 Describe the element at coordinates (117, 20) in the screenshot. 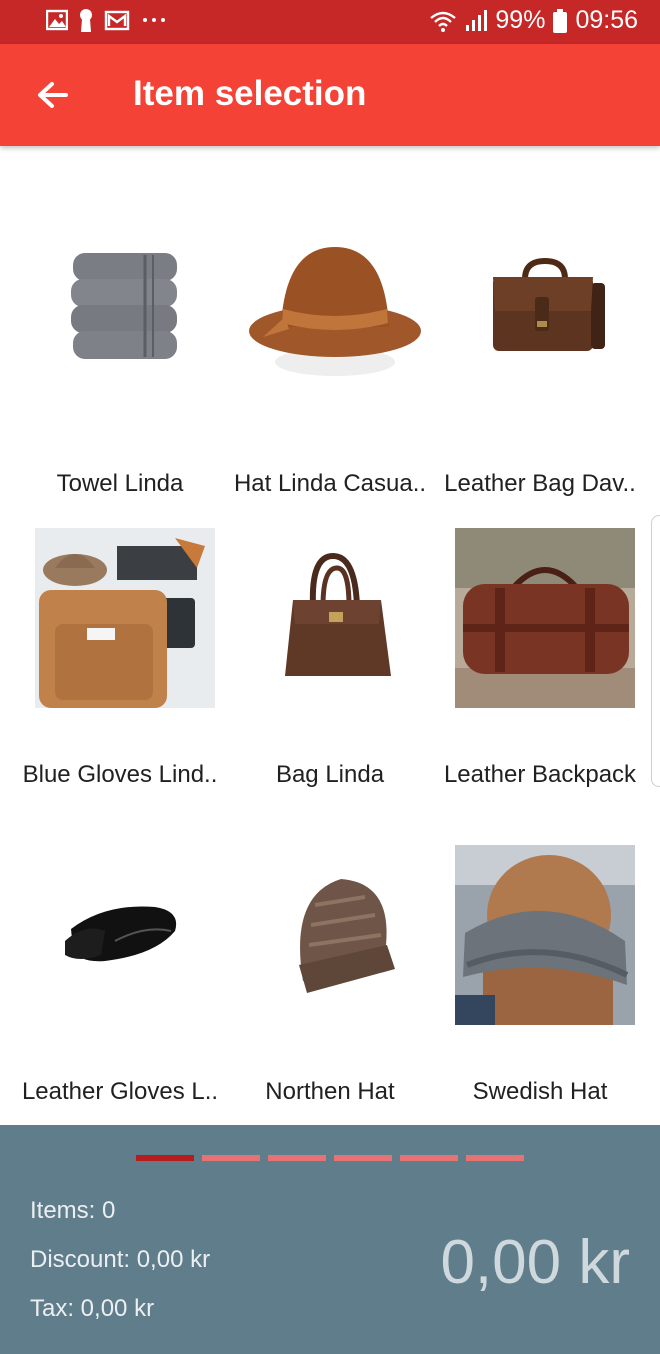

I see `mail-icon` at that location.